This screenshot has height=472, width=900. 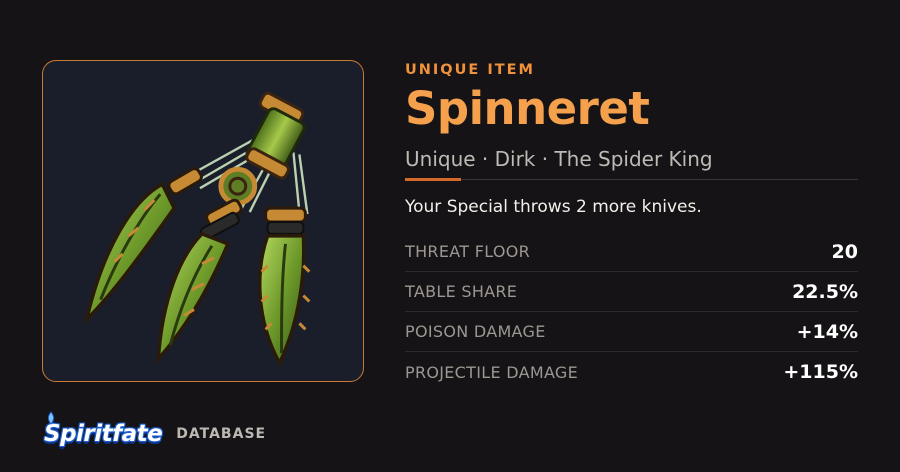 What do you see at coordinates (827, 331) in the screenshot?
I see `stat-value: +14%` at bounding box center [827, 331].